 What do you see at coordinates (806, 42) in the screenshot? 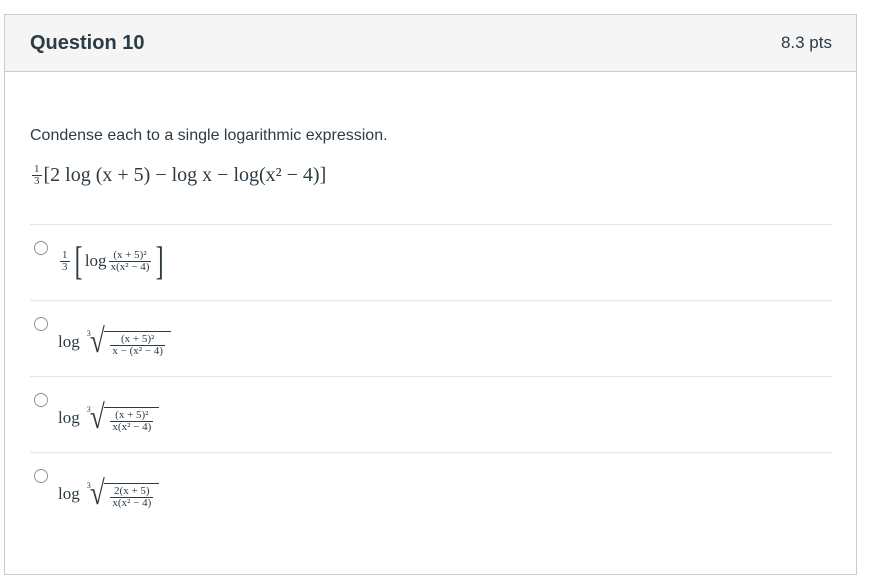
I see `question-points: 8.3 pts` at bounding box center [806, 42].